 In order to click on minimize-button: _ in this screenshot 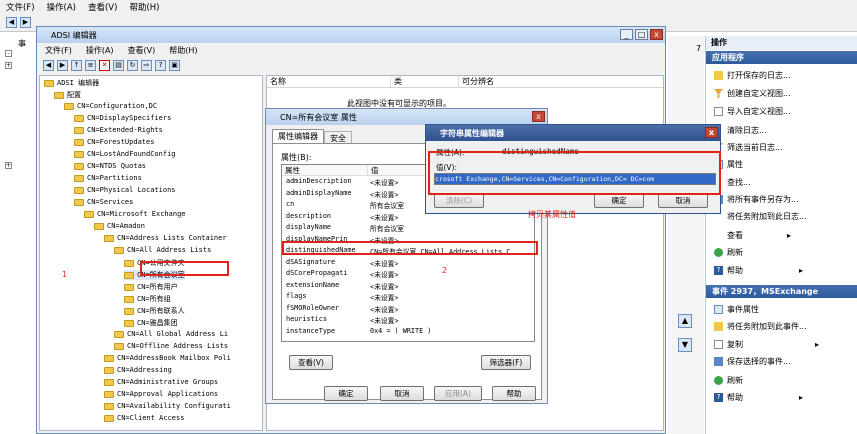, I will do `click(626, 34)`.